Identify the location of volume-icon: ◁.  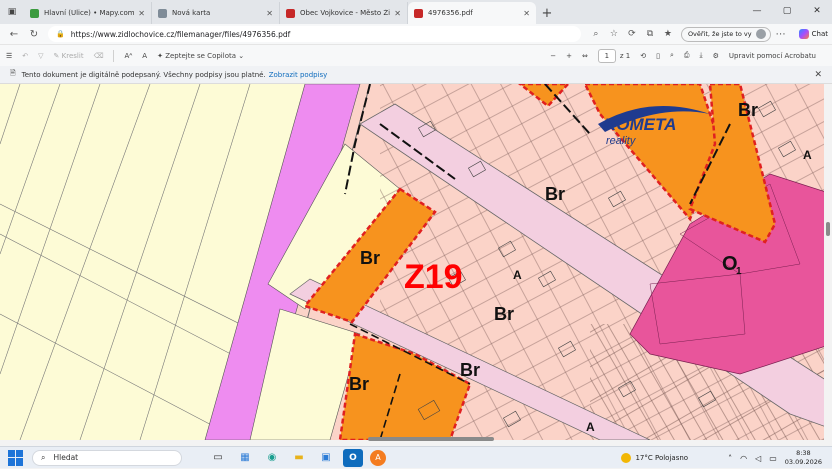
(758, 458).